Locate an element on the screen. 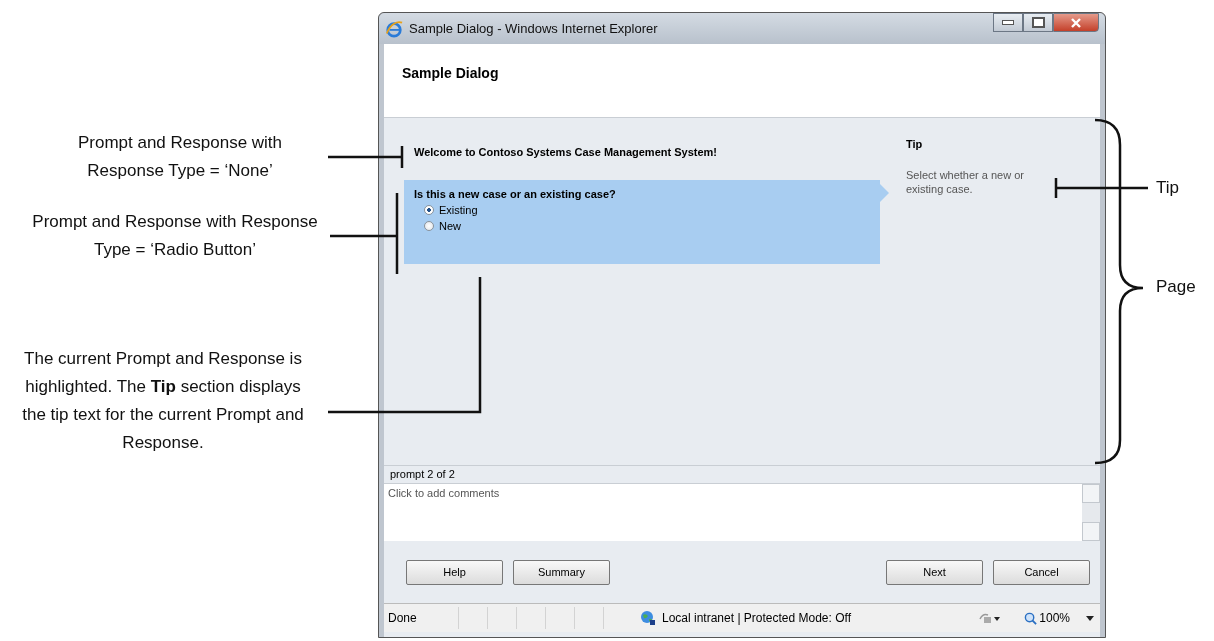 The image size is (1214, 641). scrollbar is located at coordinates (1091, 512).